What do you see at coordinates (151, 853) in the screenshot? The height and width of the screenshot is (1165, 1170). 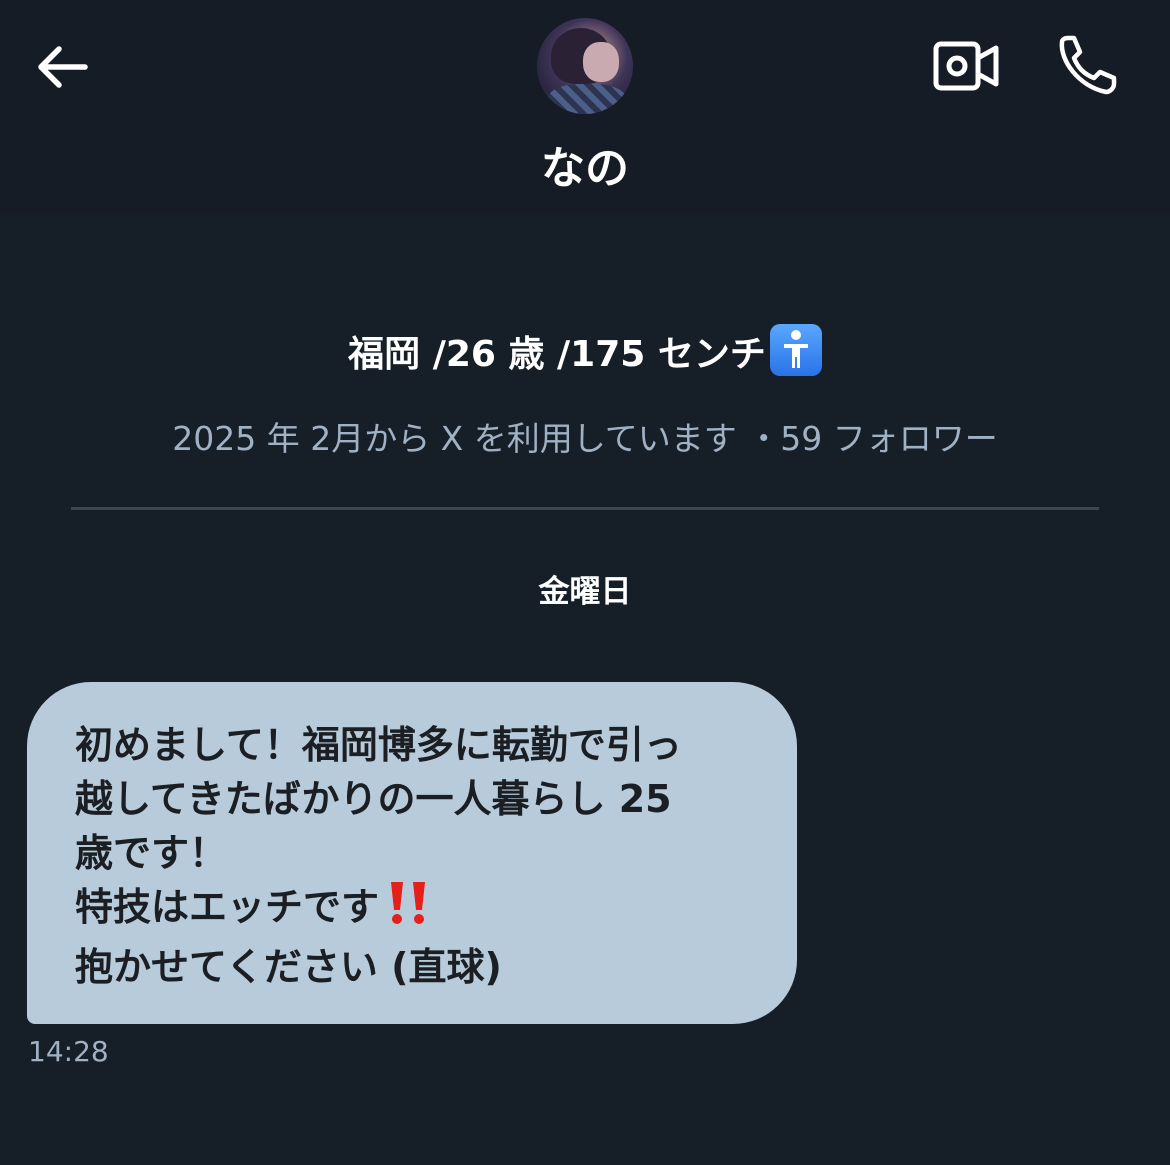 I see `message-line: 歳です！` at bounding box center [151, 853].